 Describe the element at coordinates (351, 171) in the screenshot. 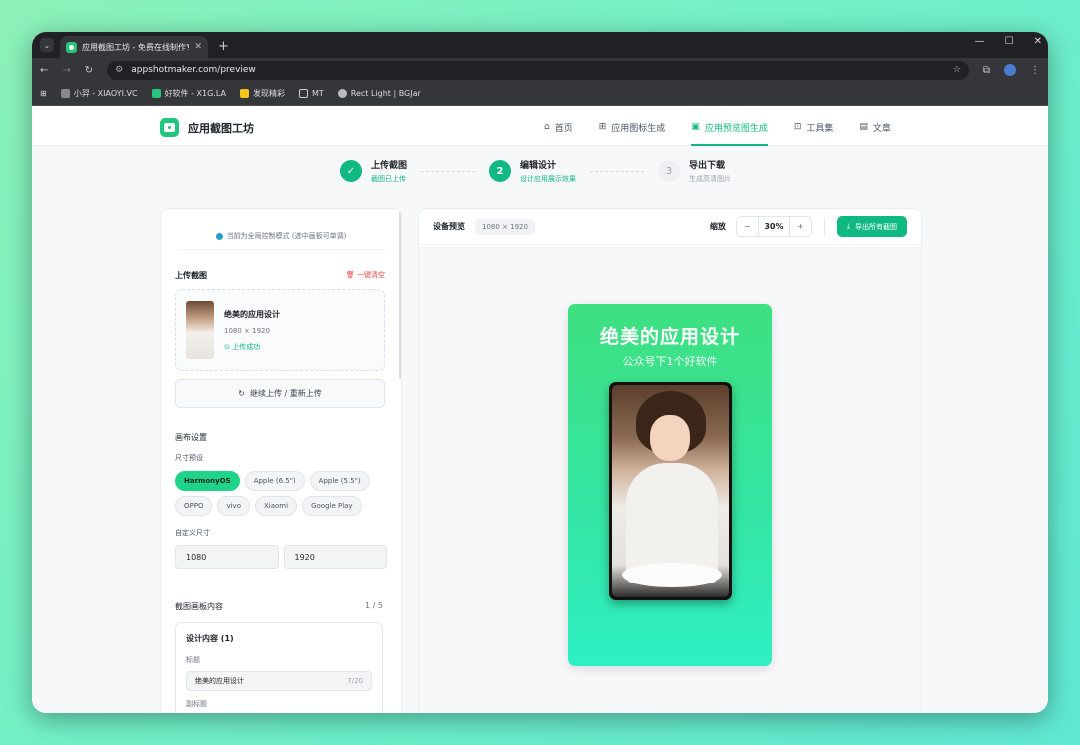

I see `check-icon: ✓` at that location.